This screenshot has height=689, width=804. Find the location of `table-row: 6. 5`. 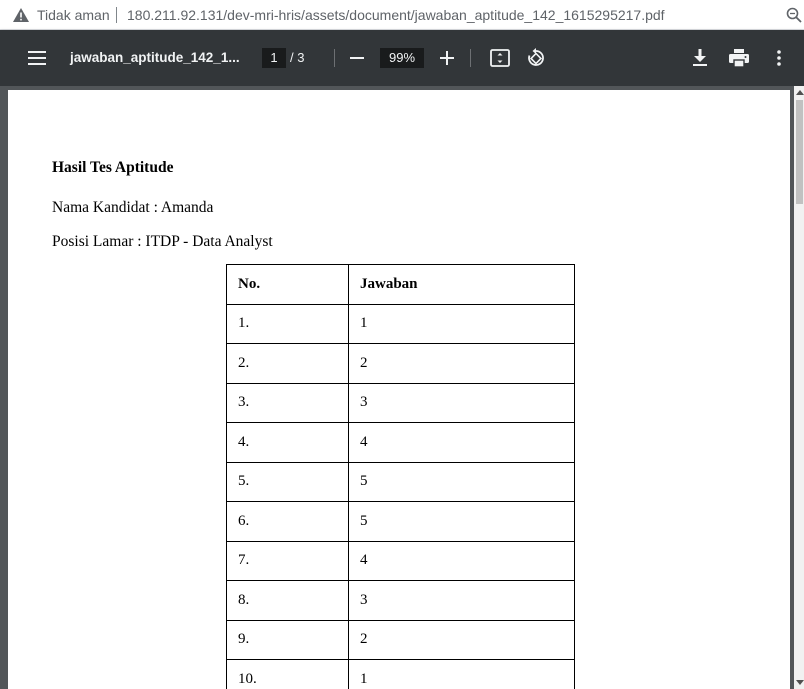

table-row: 6. 5 is located at coordinates (400, 521).